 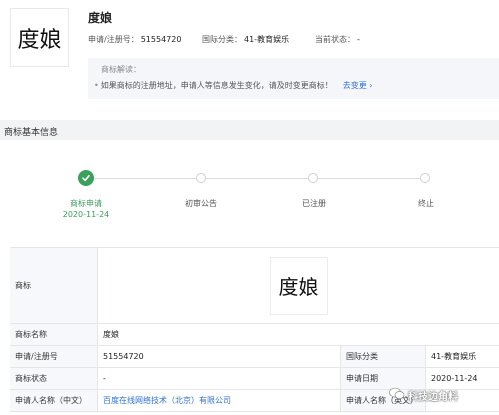 What do you see at coordinates (54, 334) in the screenshot?
I see `table-key: 商标名称` at bounding box center [54, 334].